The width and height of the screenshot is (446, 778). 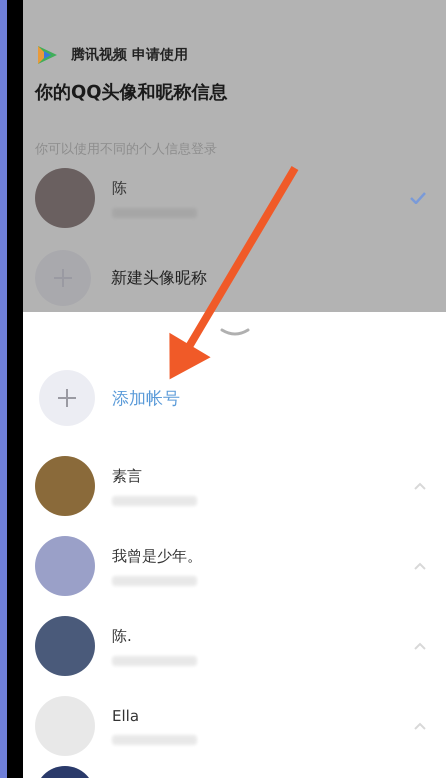 I want to click on play-logo-icon, so click(x=47, y=55).